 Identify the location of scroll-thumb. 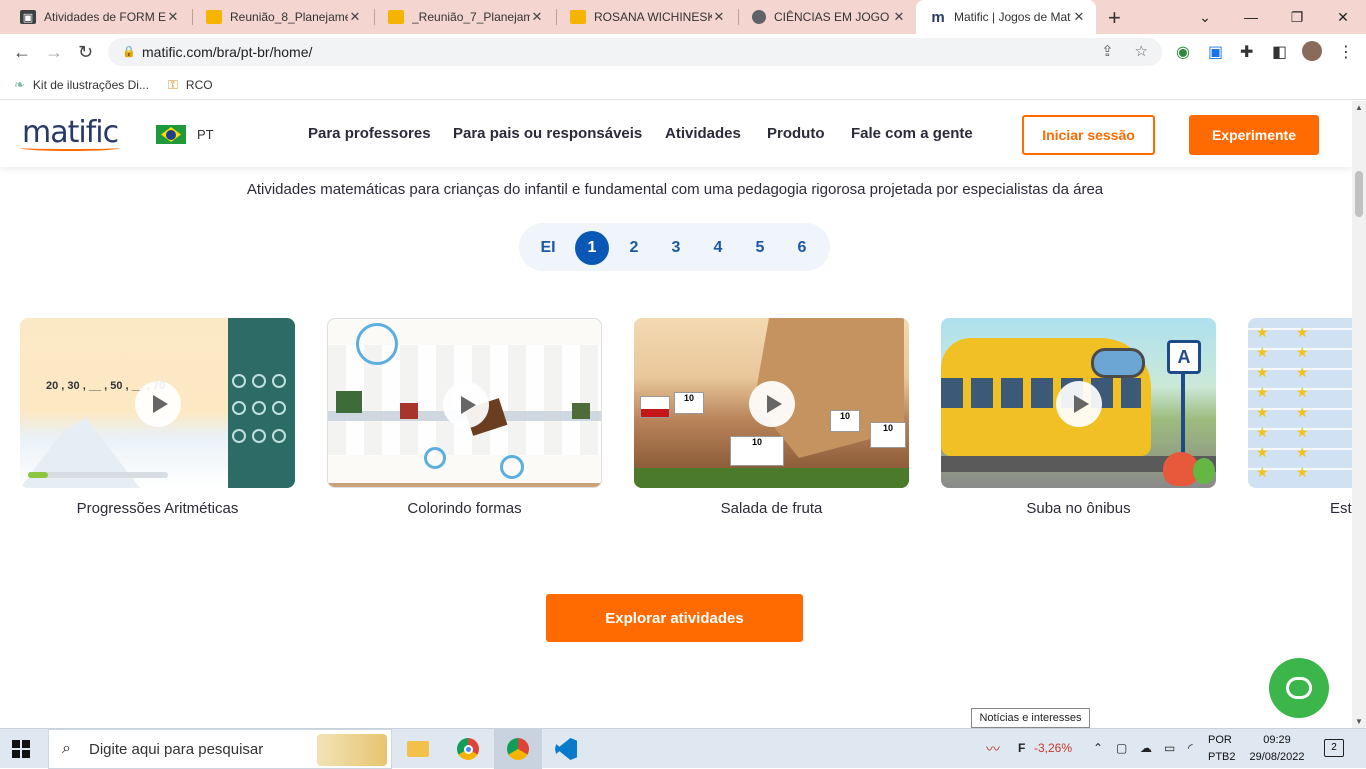
(1359, 194).